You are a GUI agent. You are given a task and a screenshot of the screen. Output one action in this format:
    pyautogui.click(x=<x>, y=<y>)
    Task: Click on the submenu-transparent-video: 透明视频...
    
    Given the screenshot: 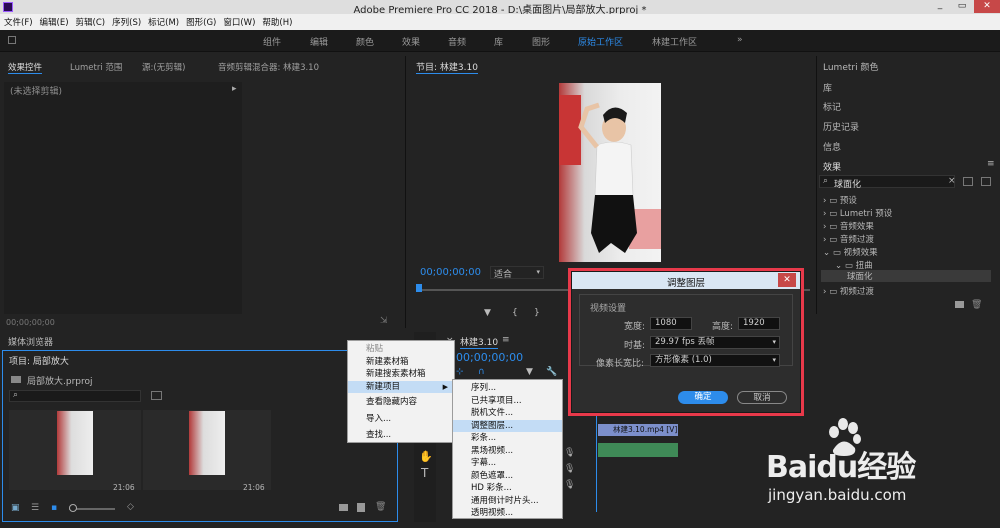 What is the action you would take?
    pyautogui.click(x=507, y=513)
    